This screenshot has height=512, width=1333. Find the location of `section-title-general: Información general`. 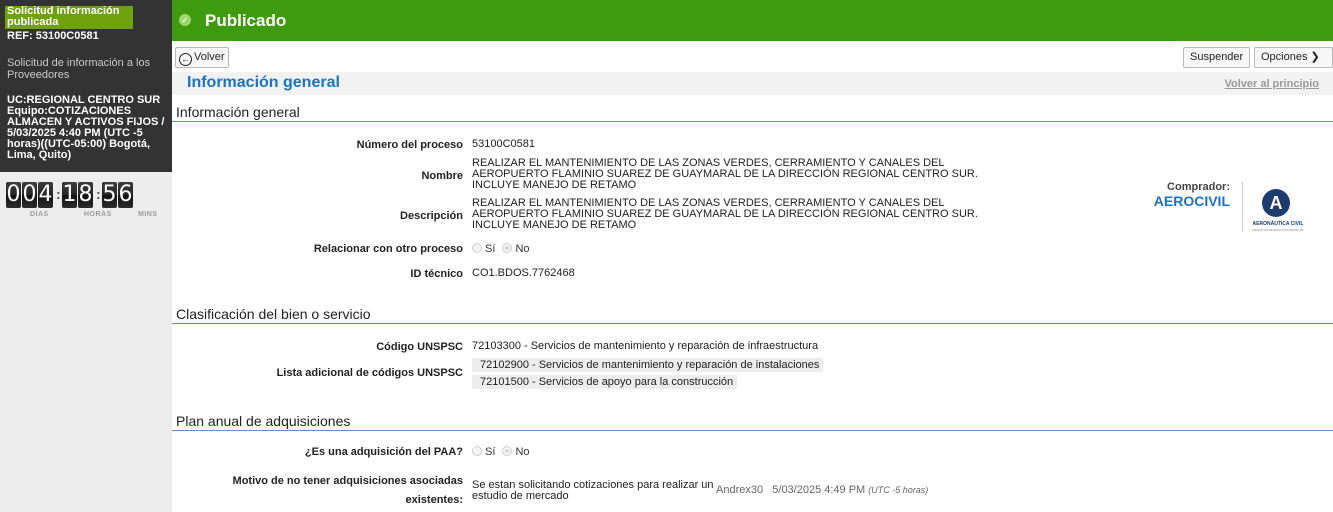

section-title-general: Información general is located at coordinates (238, 112).